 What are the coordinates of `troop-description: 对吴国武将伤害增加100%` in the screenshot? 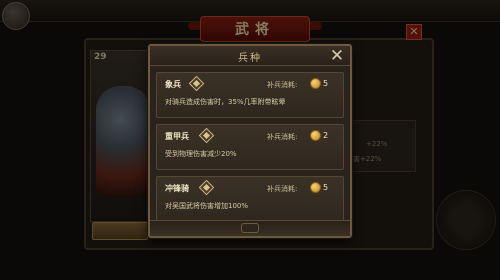 It's located at (207, 206).